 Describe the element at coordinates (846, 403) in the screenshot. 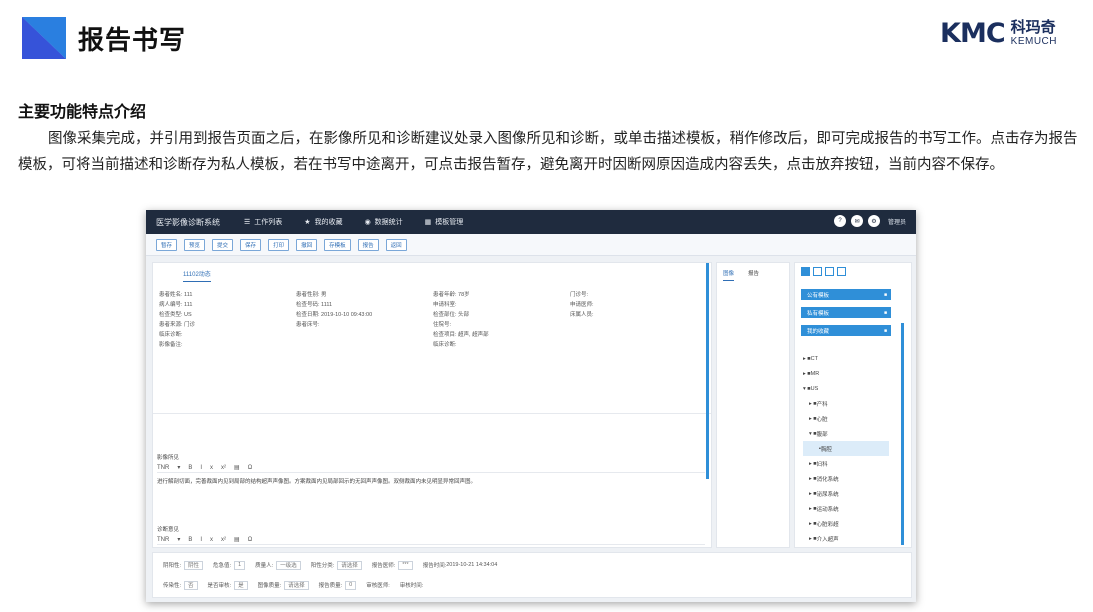

I see `tree-item: ▸ ■ 产科` at that location.